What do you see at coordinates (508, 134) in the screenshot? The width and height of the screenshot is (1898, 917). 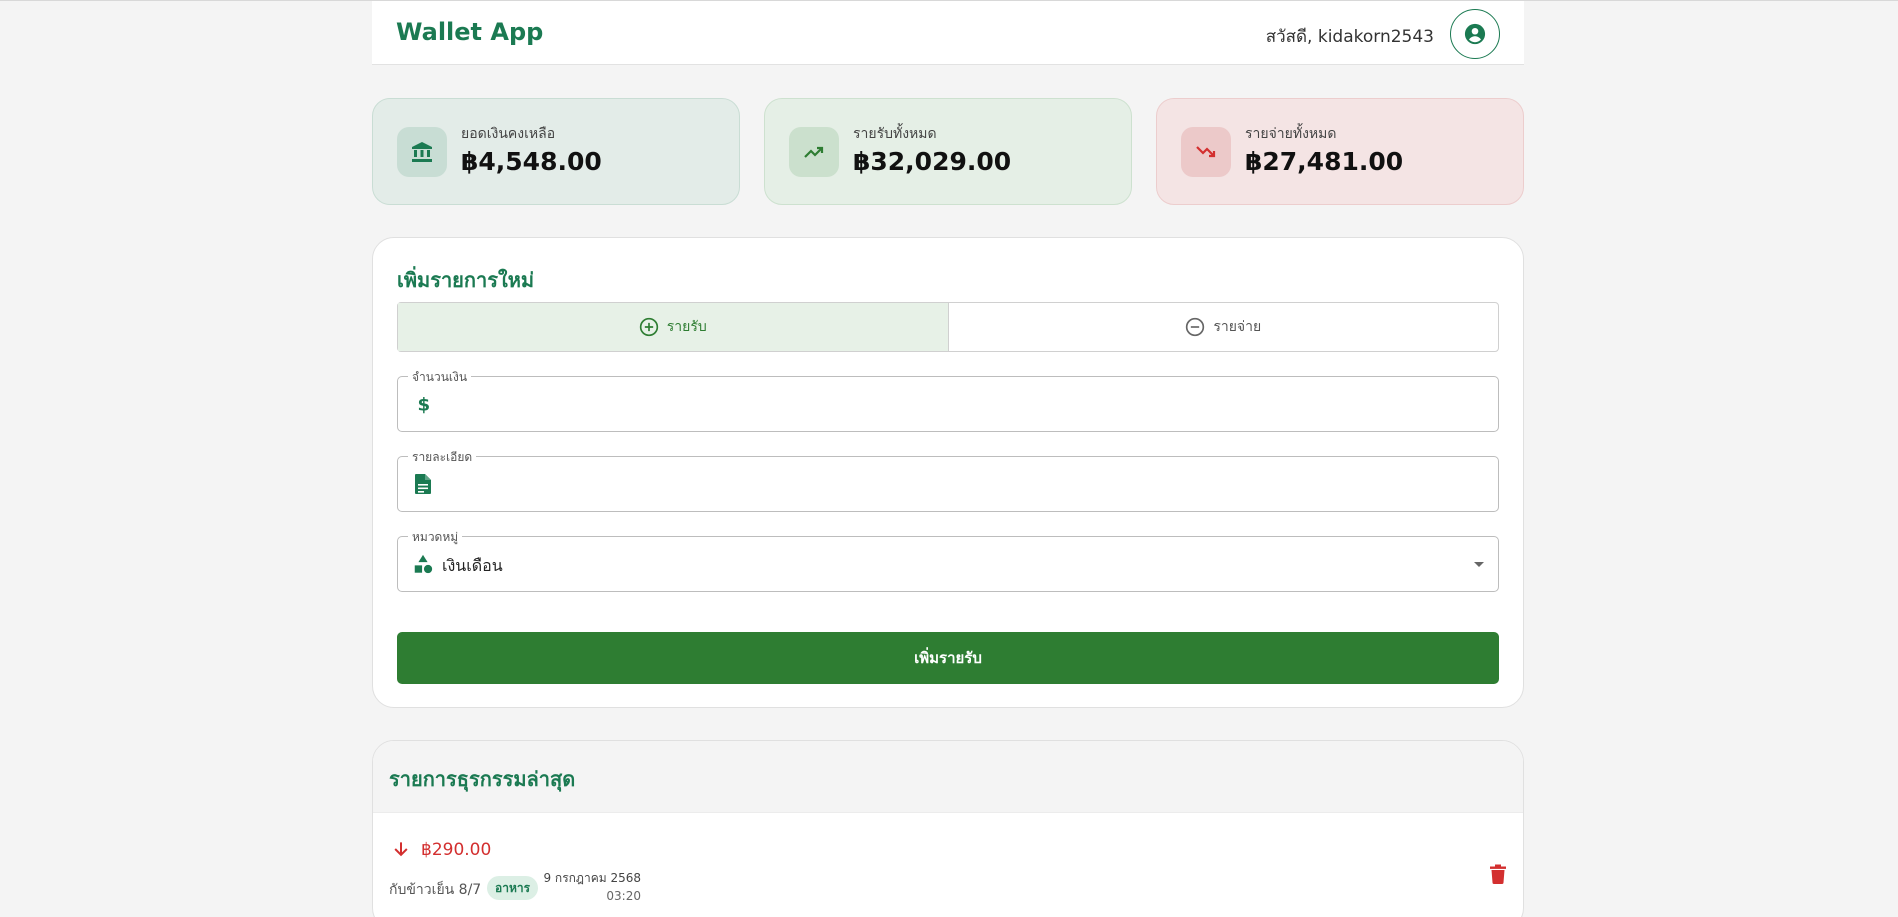 I see `balance-label: ยอดเงินคงเหลือ` at bounding box center [508, 134].